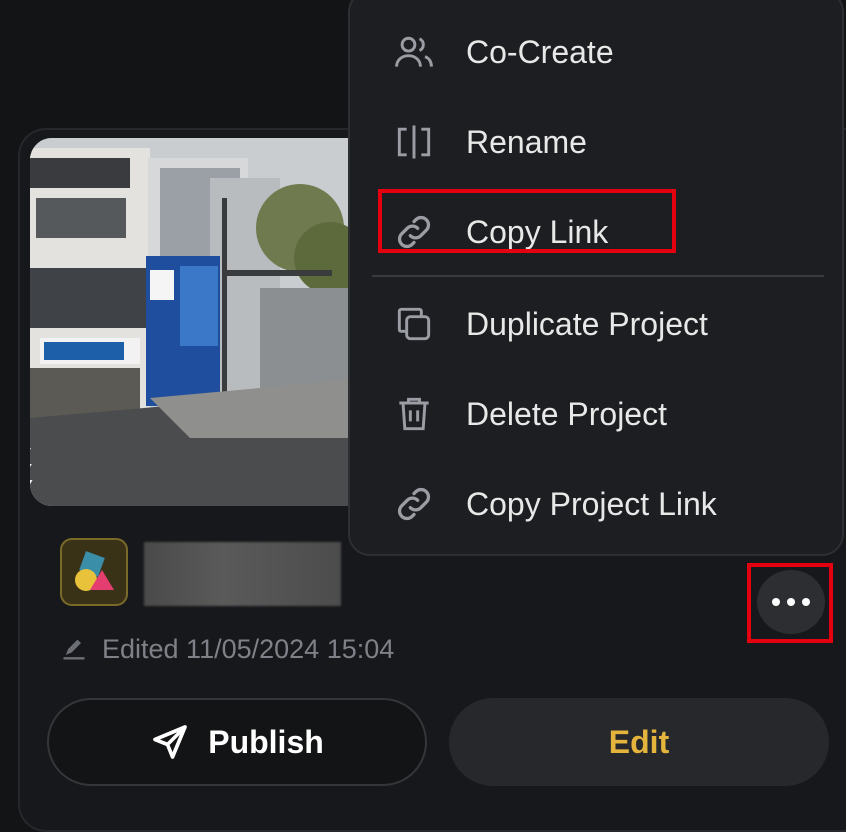 Image resolution: width=846 pixels, height=832 pixels. Describe the element at coordinates (94, 572) in the screenshot. I see `project-type-icon` at that location.